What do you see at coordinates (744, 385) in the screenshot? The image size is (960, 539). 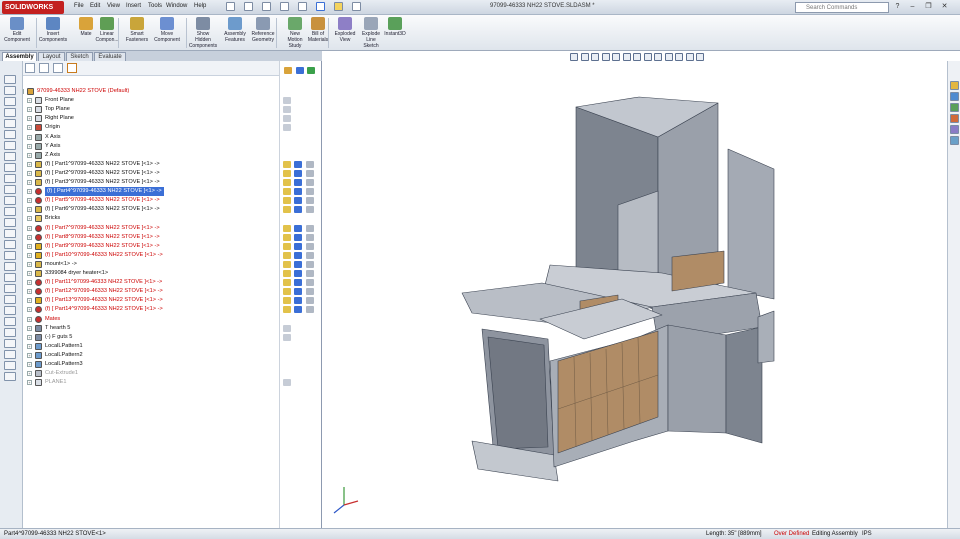 I see `right-cabinet-side` at bounding box center [744, 385].